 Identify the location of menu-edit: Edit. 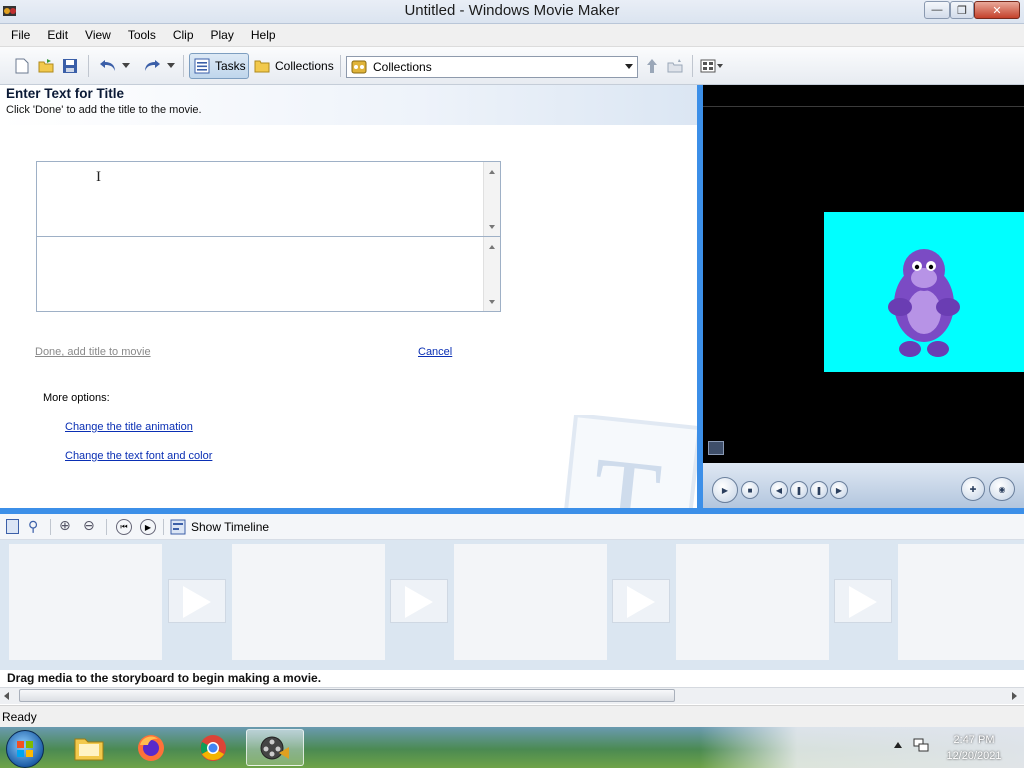
(57, 35).